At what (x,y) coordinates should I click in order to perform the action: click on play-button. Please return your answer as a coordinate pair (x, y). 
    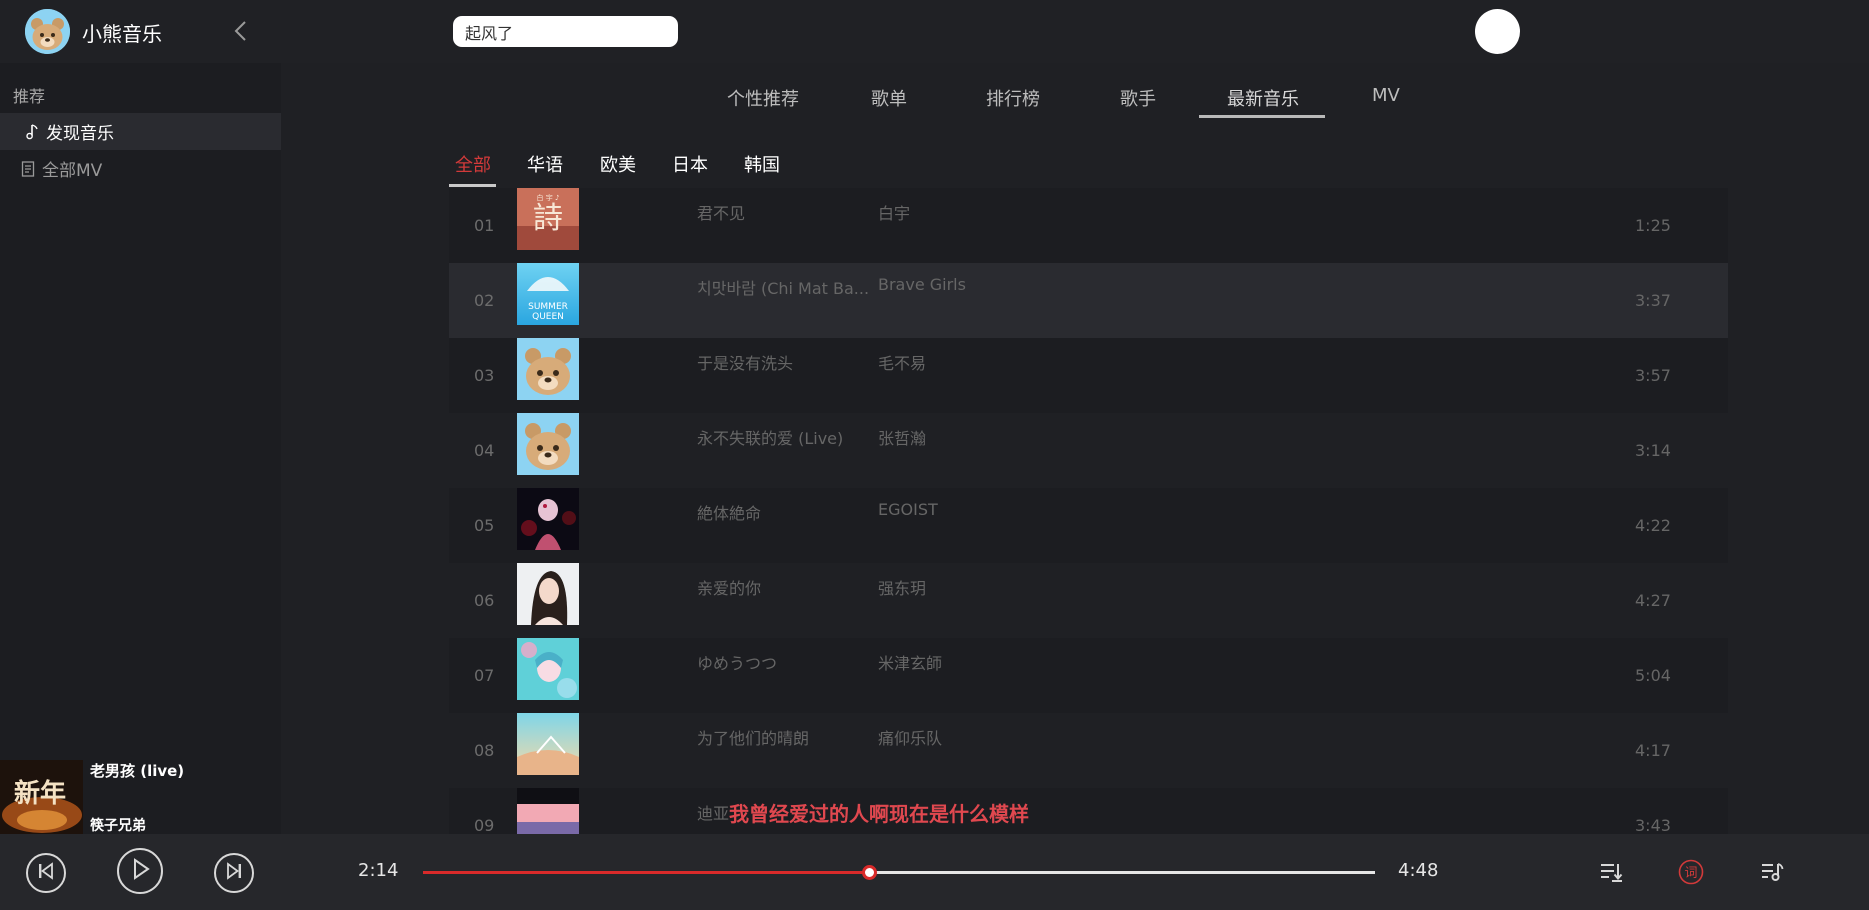
    Looking at the image, I should click on (140, 871).